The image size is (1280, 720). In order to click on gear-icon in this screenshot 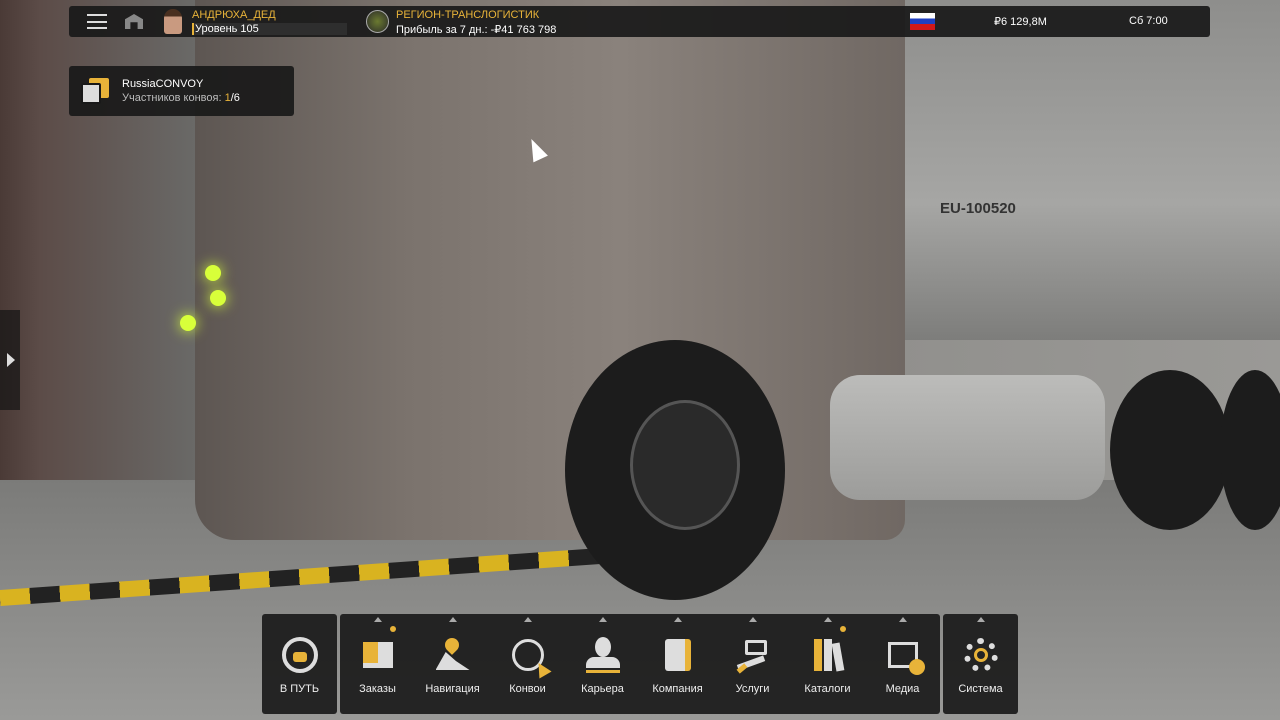, I will do `click(981, 655)`.